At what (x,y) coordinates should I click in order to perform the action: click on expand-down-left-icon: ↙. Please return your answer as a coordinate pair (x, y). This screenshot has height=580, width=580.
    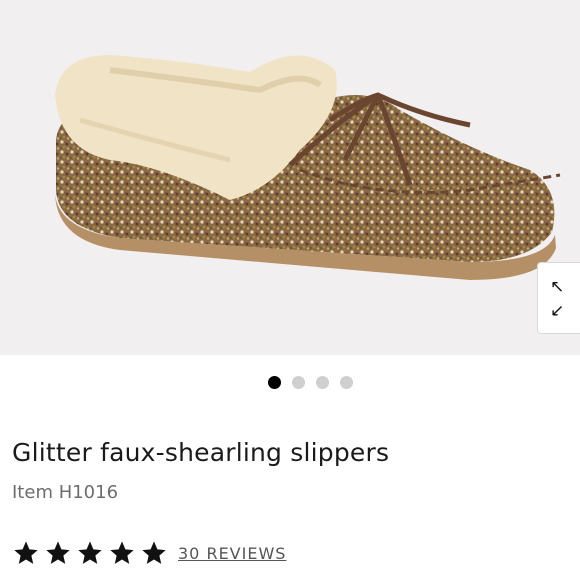
    Looking at the image, I should click on (557, 311).